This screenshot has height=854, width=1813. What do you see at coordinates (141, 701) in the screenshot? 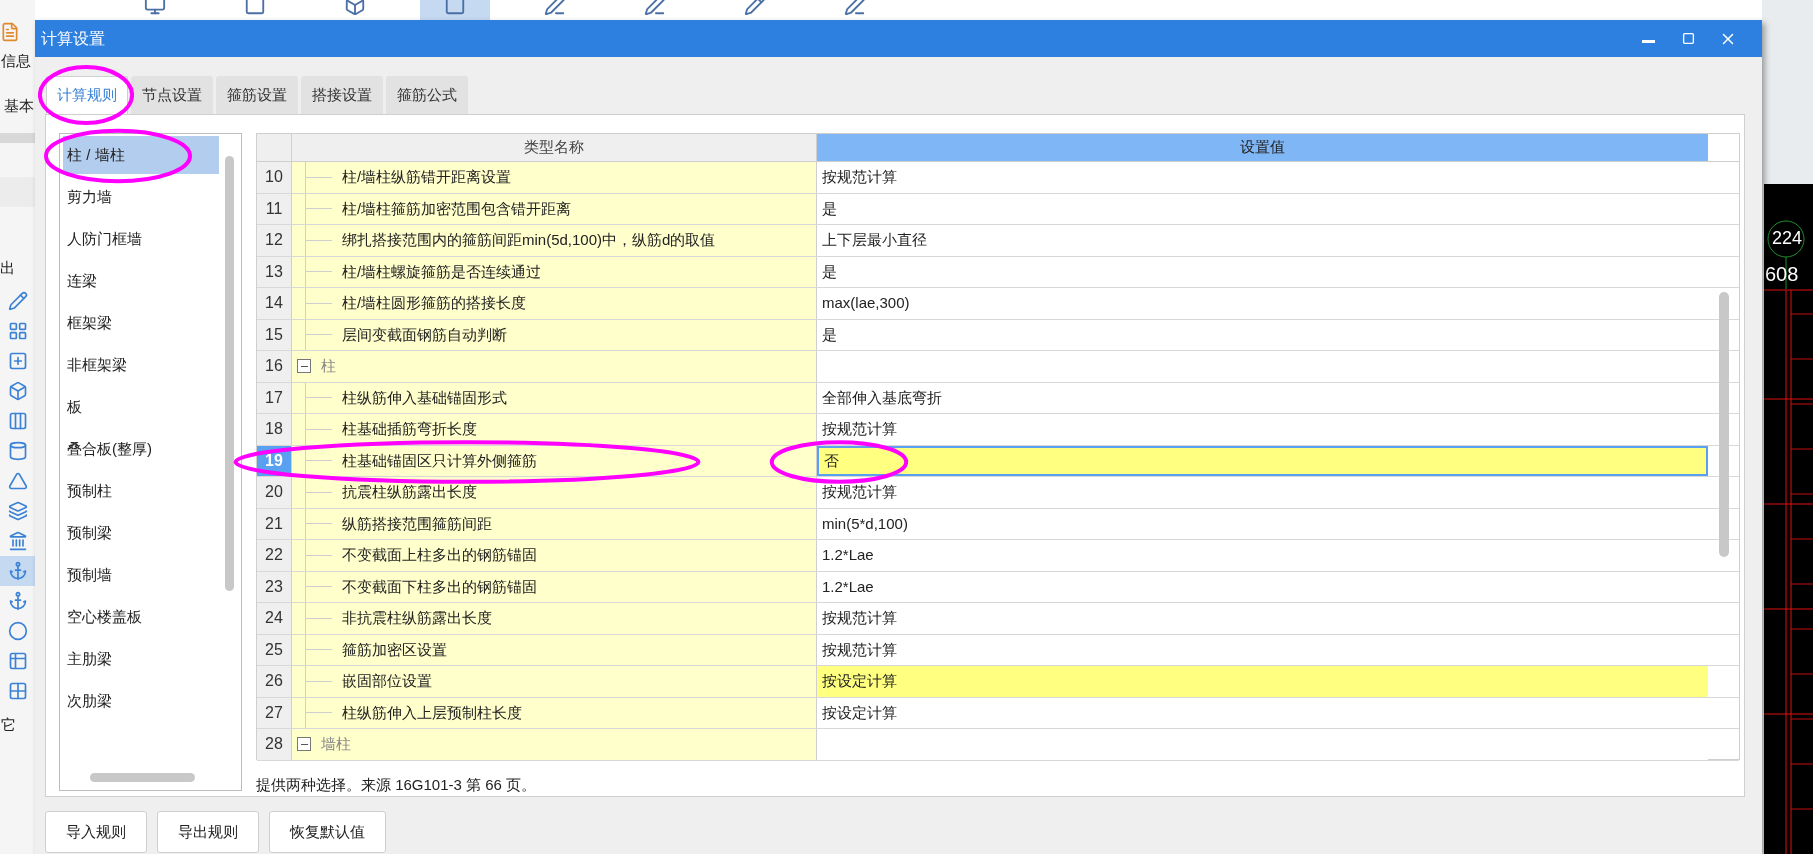
I see `category-item: 次肋梁` at bounding box center [141, 701].